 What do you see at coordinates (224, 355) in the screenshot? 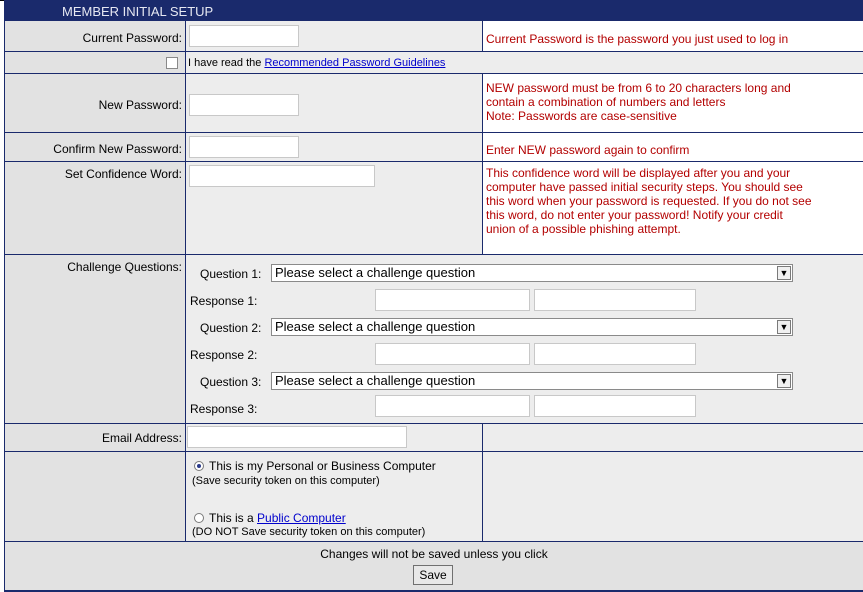
I see `response-2-label: Response 2:` at bounding box center [224, 355].